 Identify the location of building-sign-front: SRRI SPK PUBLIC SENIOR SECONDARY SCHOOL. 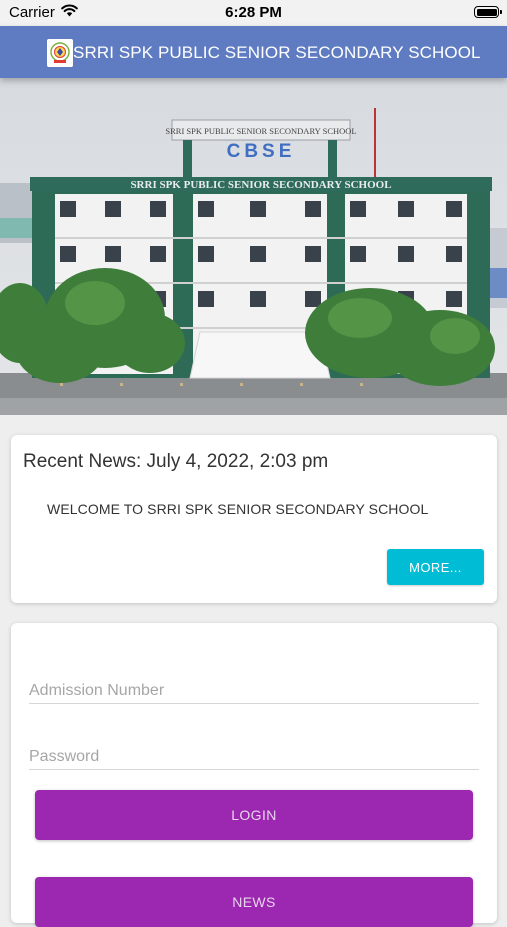
(260, 185).